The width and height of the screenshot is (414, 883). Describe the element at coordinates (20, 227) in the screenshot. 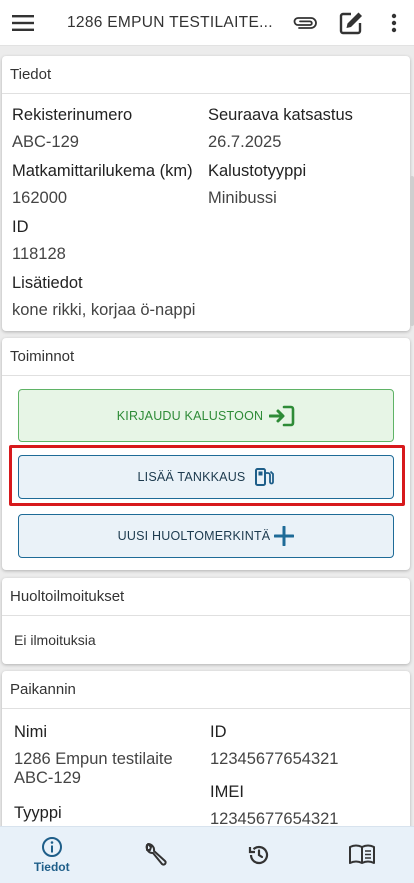

I see `id-label: ID` at that location.